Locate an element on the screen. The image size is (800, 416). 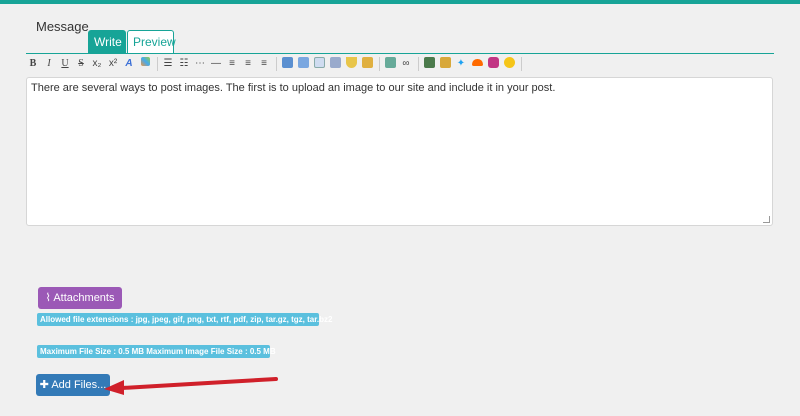
numbered-list-icon: ☷ is located at coordinates (184, 64).